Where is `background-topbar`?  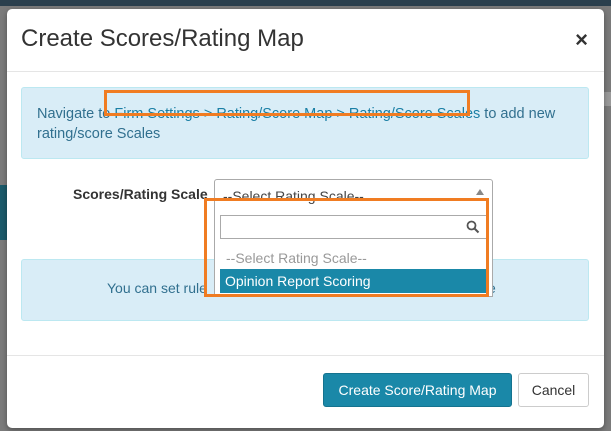 background-topbar is located at coordinates (305, 3).